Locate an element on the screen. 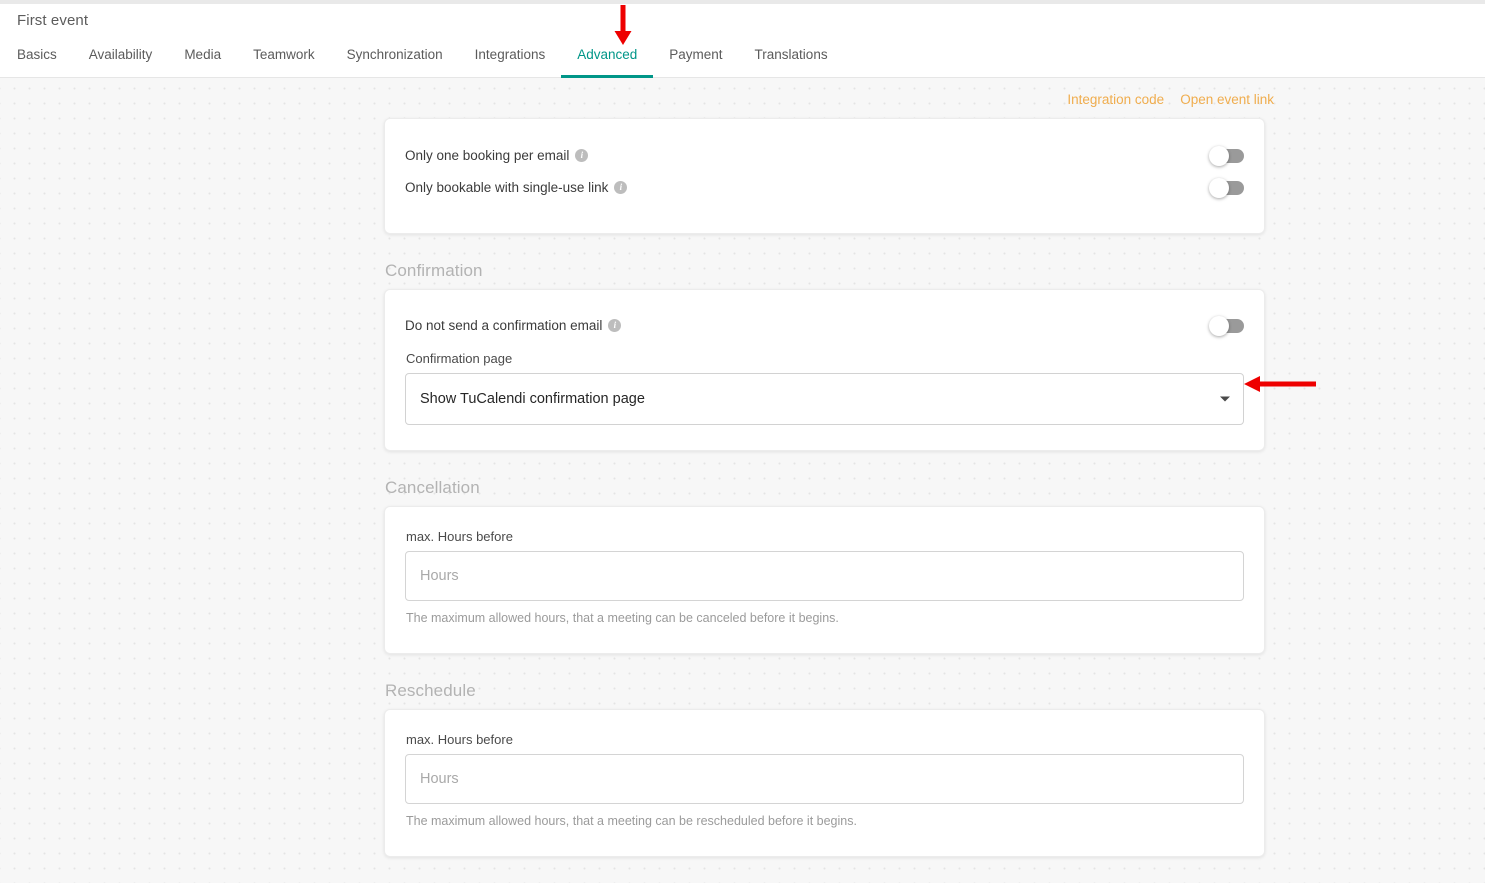  label-do-not-send-confirmation-email: Do not send a confirmation email i is located at coordinates (513, 325).